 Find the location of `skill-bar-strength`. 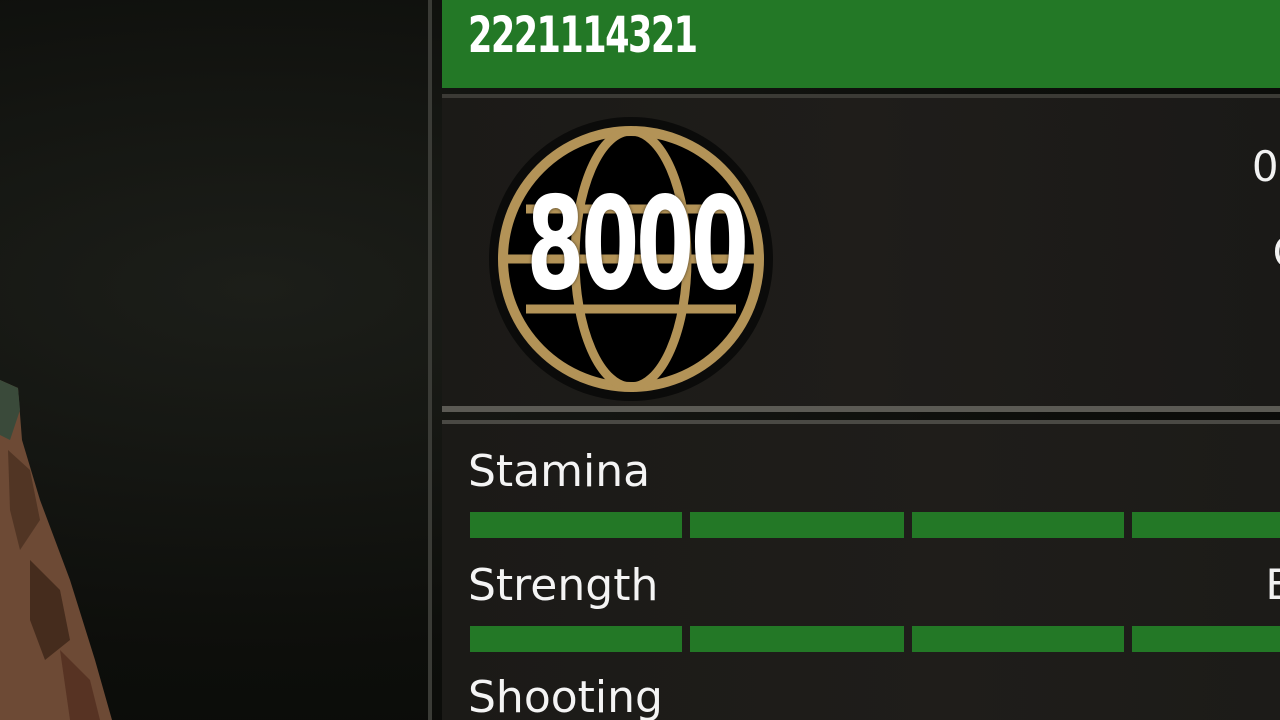

skill-bar-strength is located at coordinates (875, 639).